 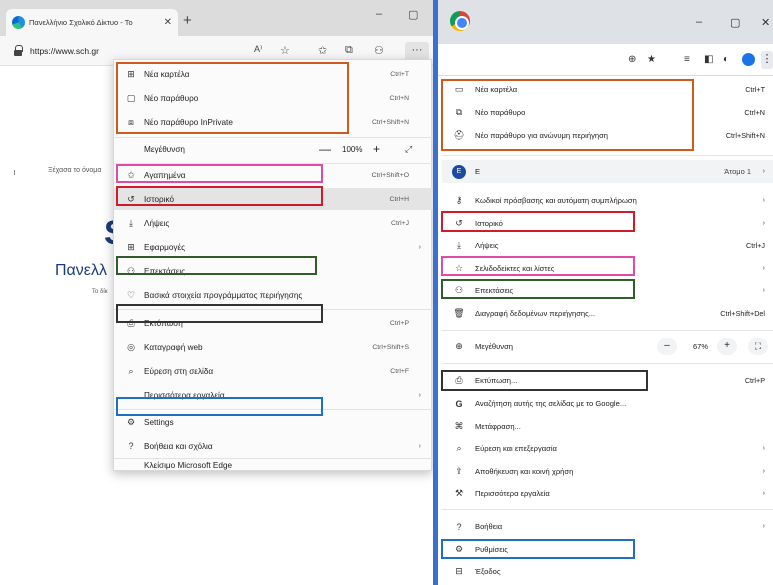 I want to click on menu-item-find-edit: ⌕ Εύρεση και επεξεργασία ›, so click(x=607, y=448).